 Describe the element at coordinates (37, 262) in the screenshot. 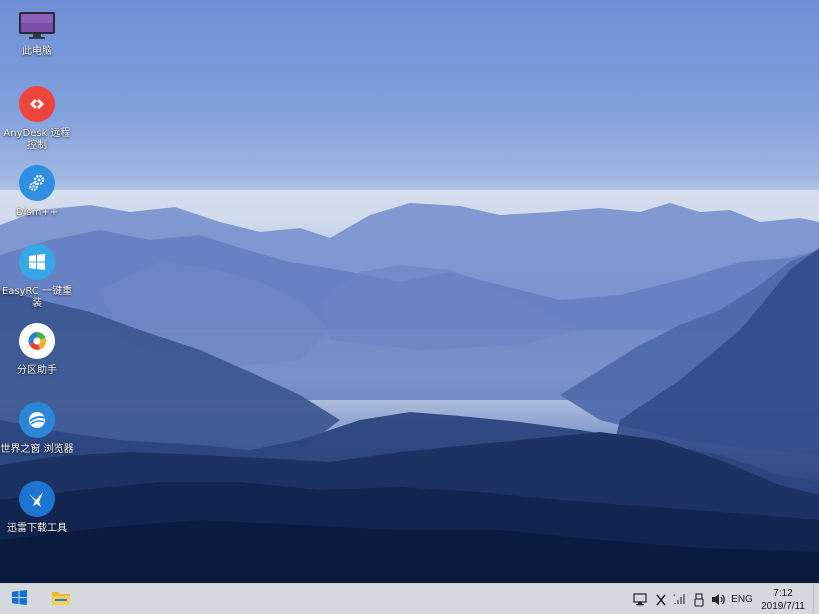

I see `windows-logo-icon` at that location.